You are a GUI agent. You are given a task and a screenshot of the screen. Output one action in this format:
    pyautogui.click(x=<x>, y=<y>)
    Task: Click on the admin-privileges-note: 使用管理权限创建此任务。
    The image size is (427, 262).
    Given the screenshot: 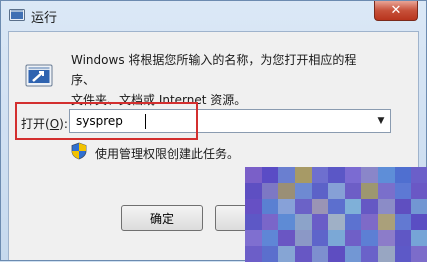 What is the action you would take?
    pyautogui.click(x=167, y=154)
    